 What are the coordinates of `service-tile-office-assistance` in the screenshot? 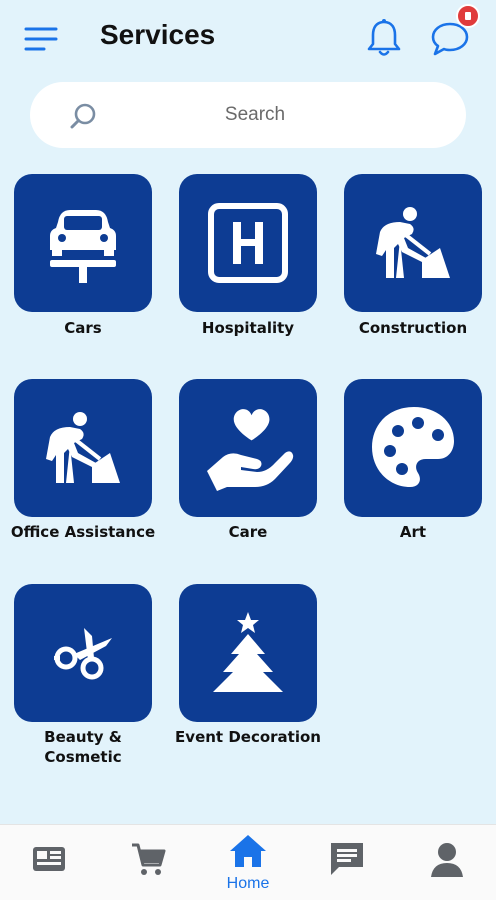 It's located at (83, 448).